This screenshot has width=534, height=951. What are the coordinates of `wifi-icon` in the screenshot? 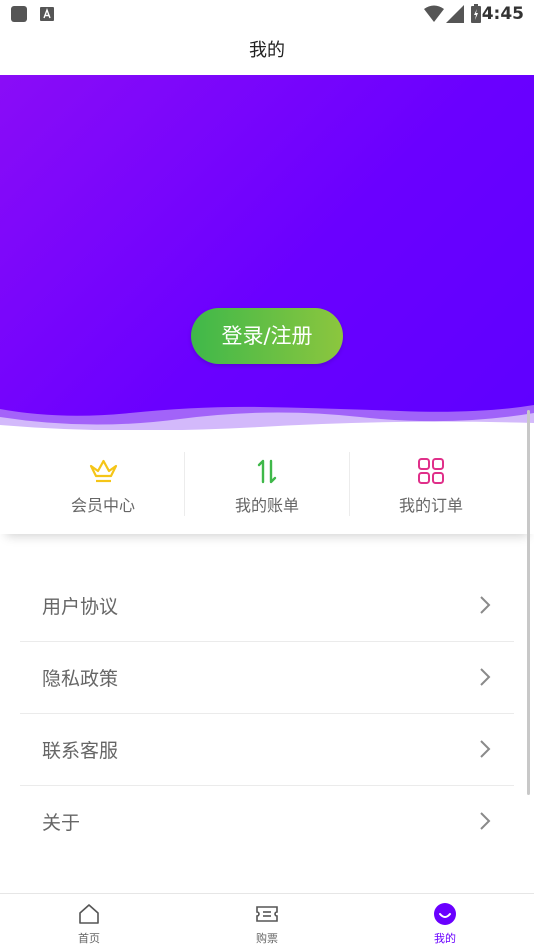 It's located at (434, 13).